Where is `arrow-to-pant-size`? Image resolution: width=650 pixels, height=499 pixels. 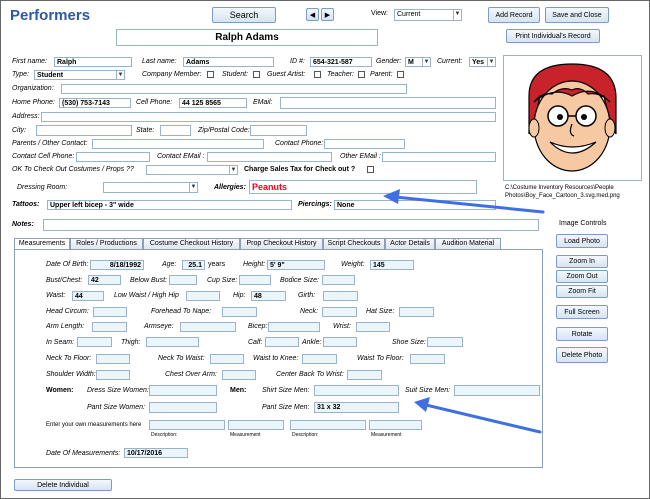 arrow-to-pant-size is located at coordinates (478, 415).